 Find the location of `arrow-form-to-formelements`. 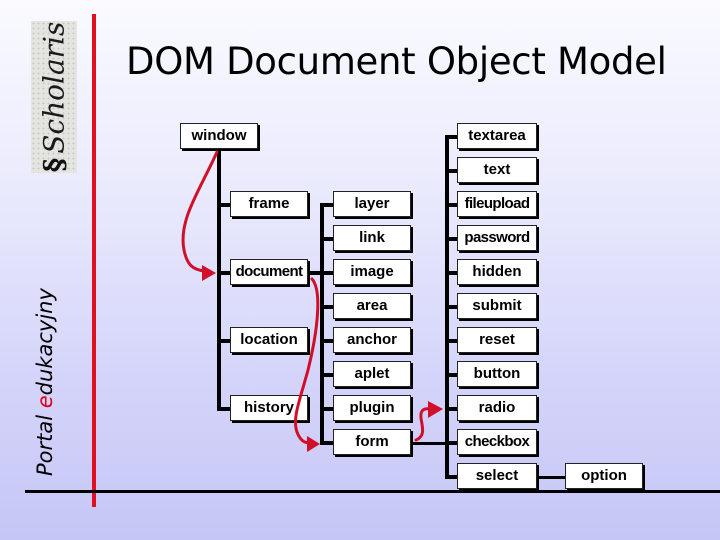

arrow-form-to-formelements is located at coordinates (423, 424).